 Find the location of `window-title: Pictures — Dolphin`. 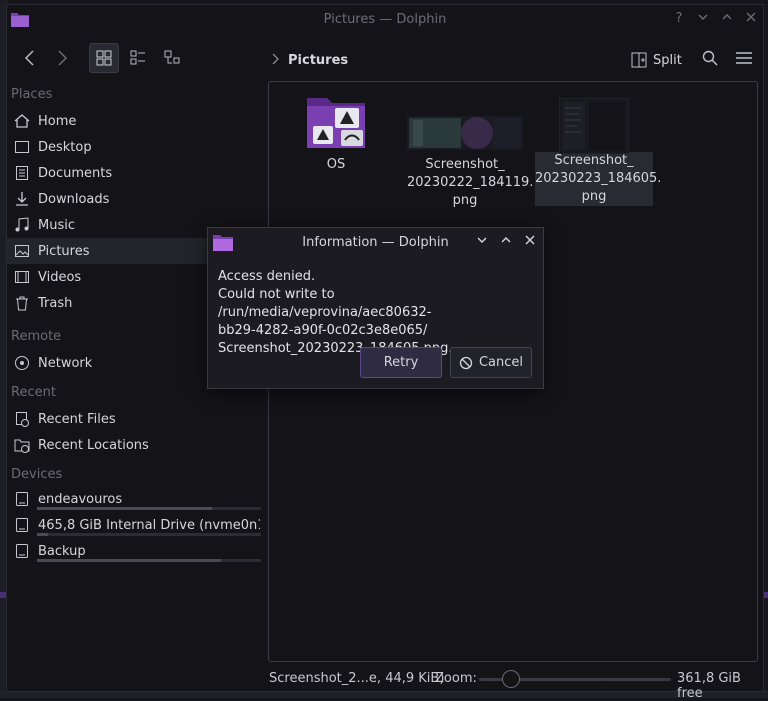

window-title: Pictures — Dolphin is located at coordinates (385, 19).